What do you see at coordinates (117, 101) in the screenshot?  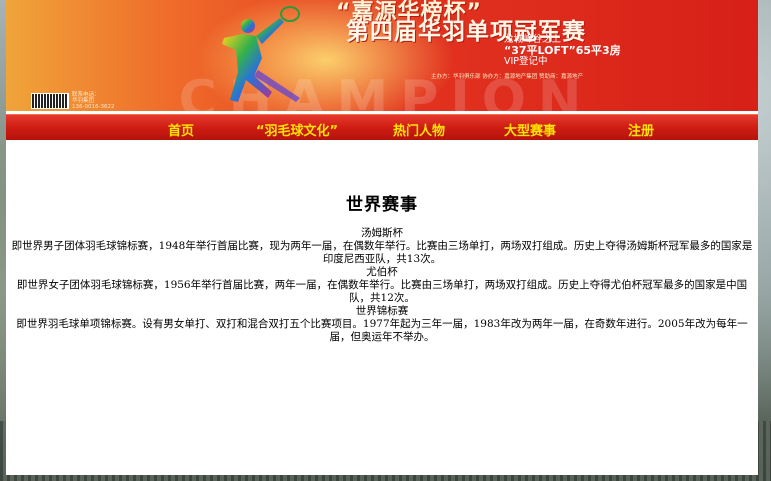 I see `banner-contact: 联系电话： 华羽集团 136-0016-3622` at bounding box center [117, 101].